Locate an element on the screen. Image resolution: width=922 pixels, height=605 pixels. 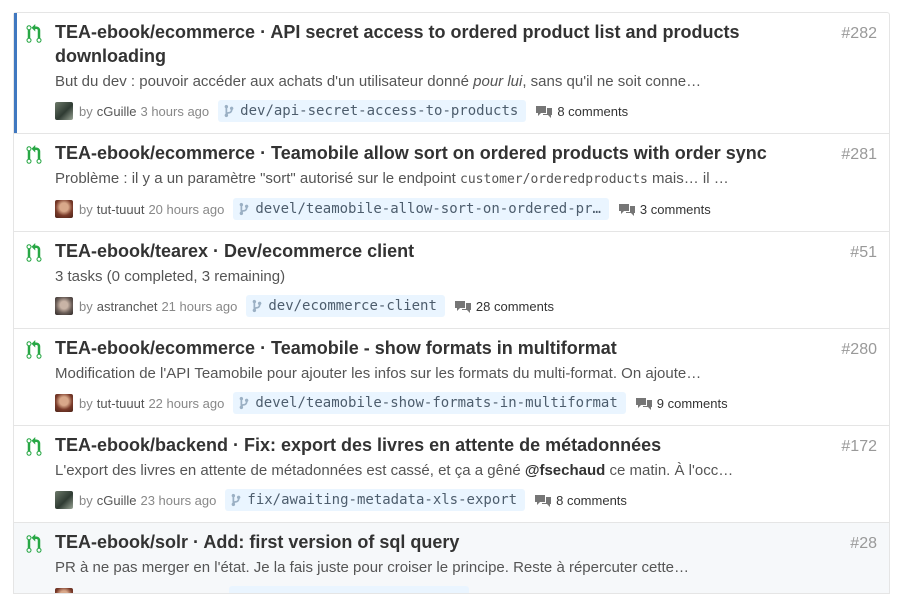
pr-time: 22 hours ago is located at coordinates (186, 403).